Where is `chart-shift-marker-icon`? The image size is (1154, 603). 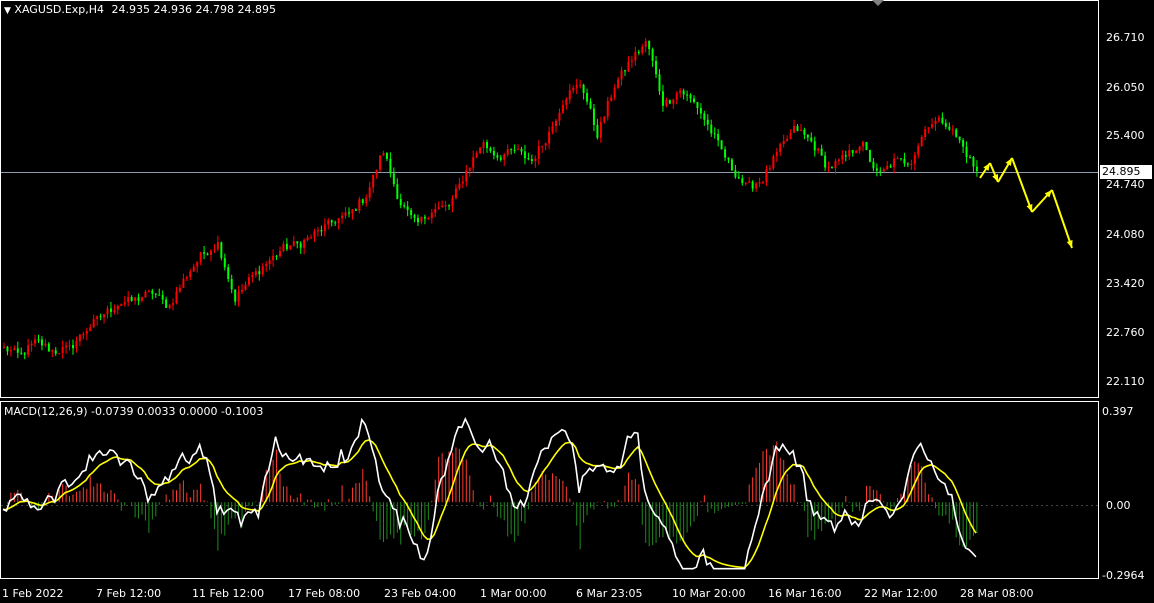 chart-shift-marker-icon is located at coordinates (878, 3).